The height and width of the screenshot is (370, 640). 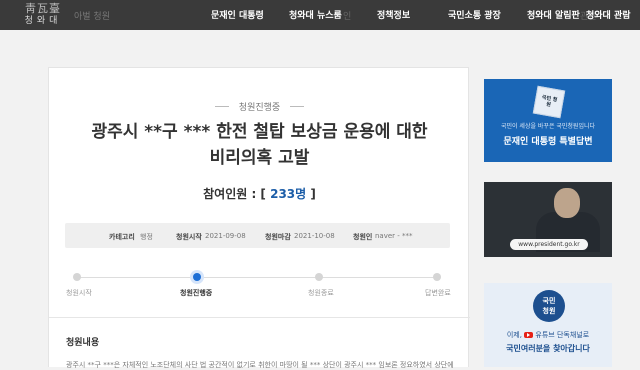 I want to click on cheong-wa-dae-logo: 靑瓦臺 청와대, so click(x=43, y=16).